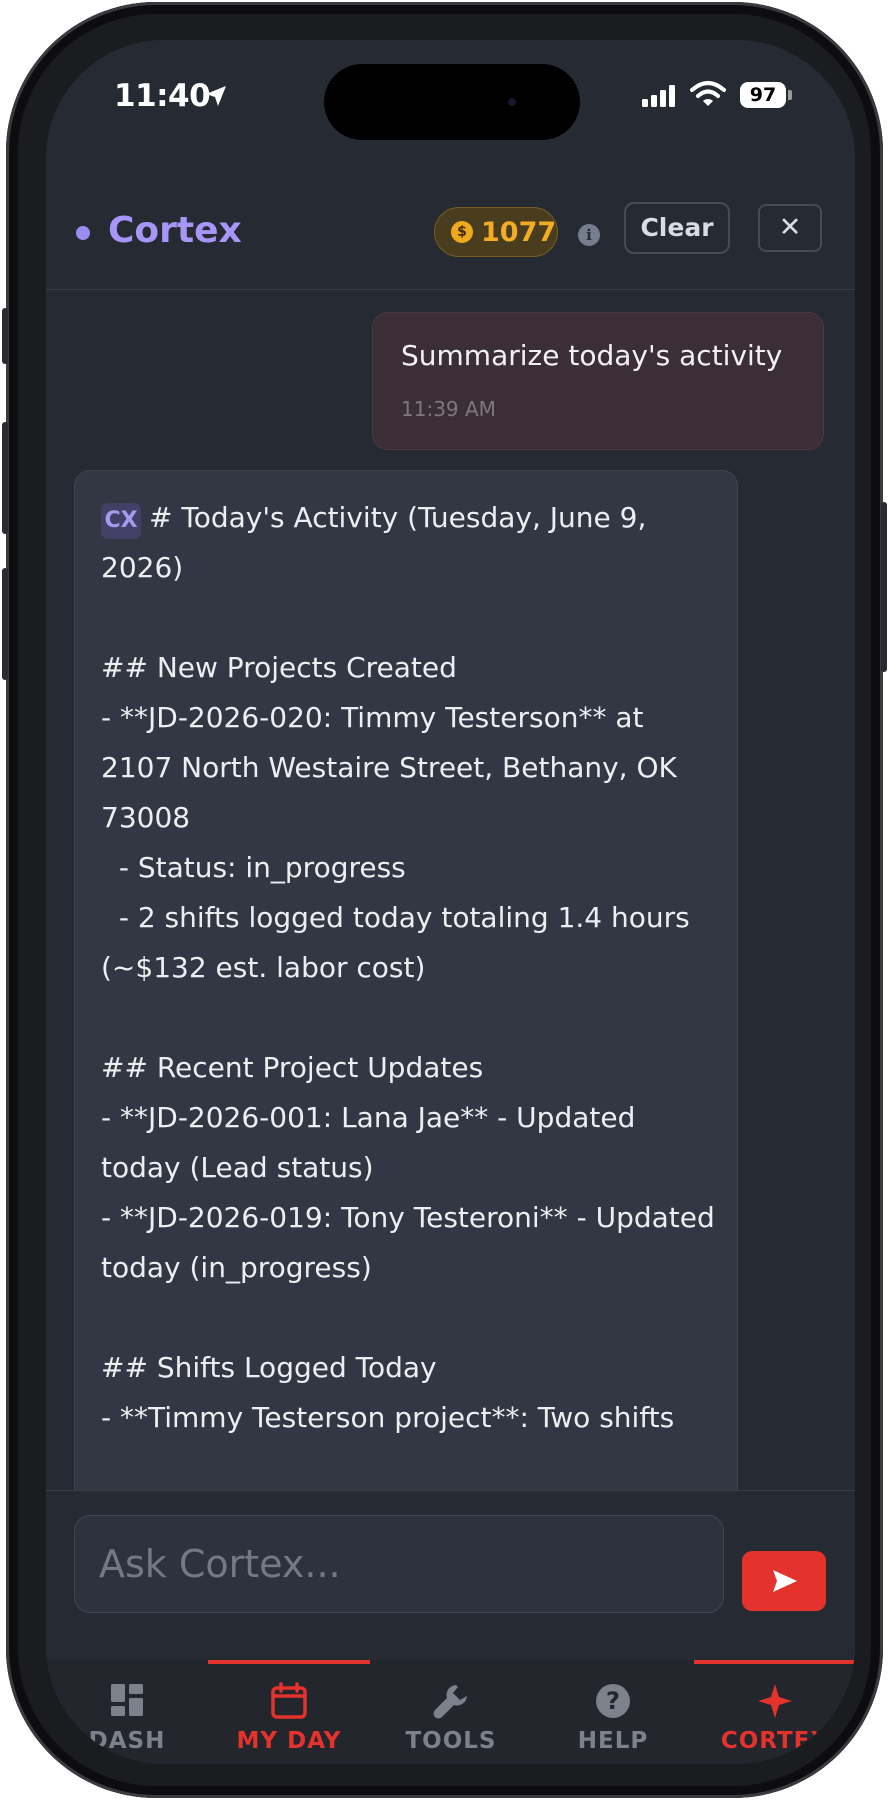 The image size is (889, 1800). What do you see at coordinates (448, 409) in the screenshot?
I see `user-message-time: 11:39 AM` at bounding box center [448, 409].